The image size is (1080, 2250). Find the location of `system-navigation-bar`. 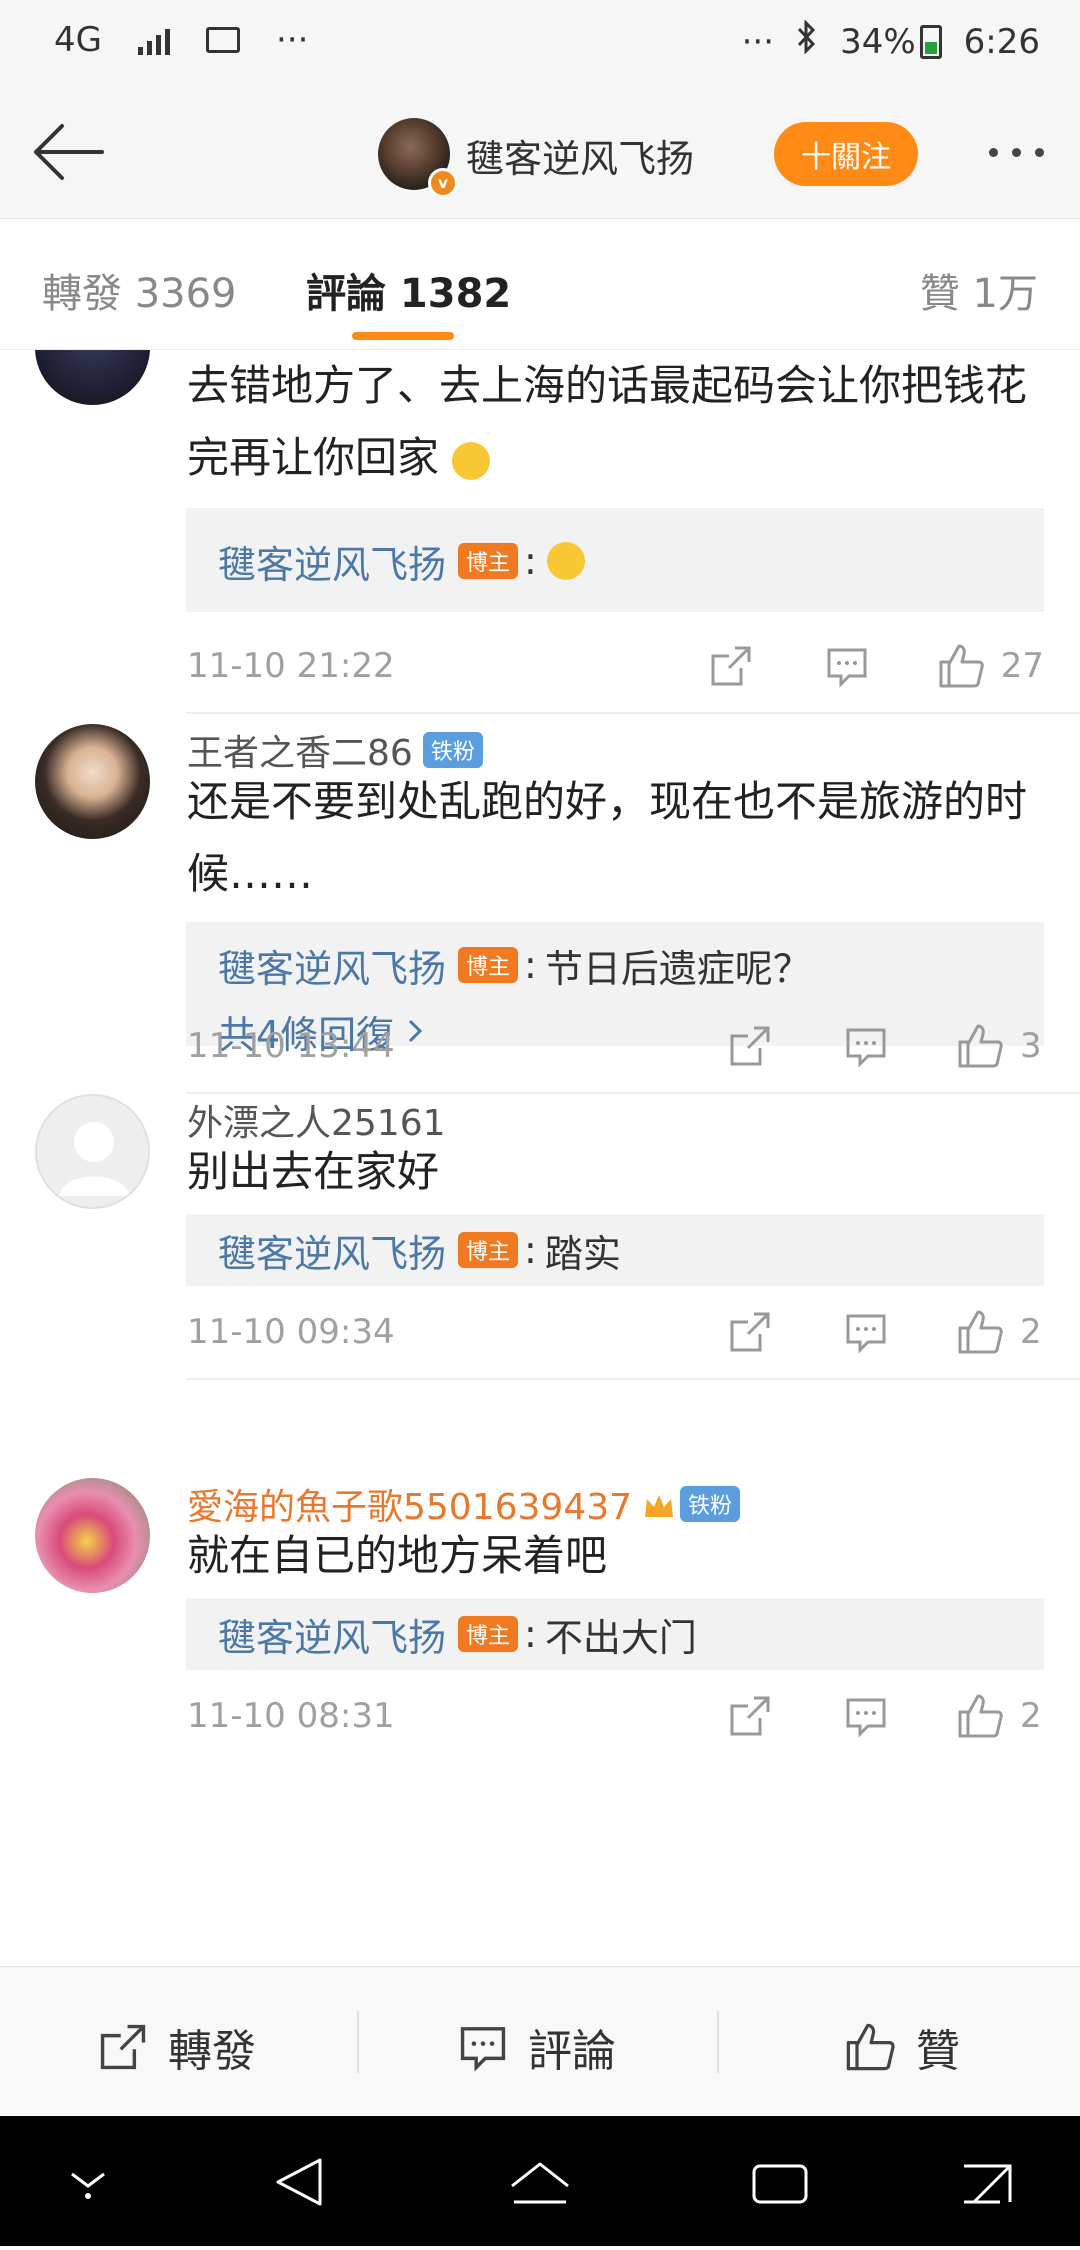

system-navigation-bar is located at coordinates (540, 2181).